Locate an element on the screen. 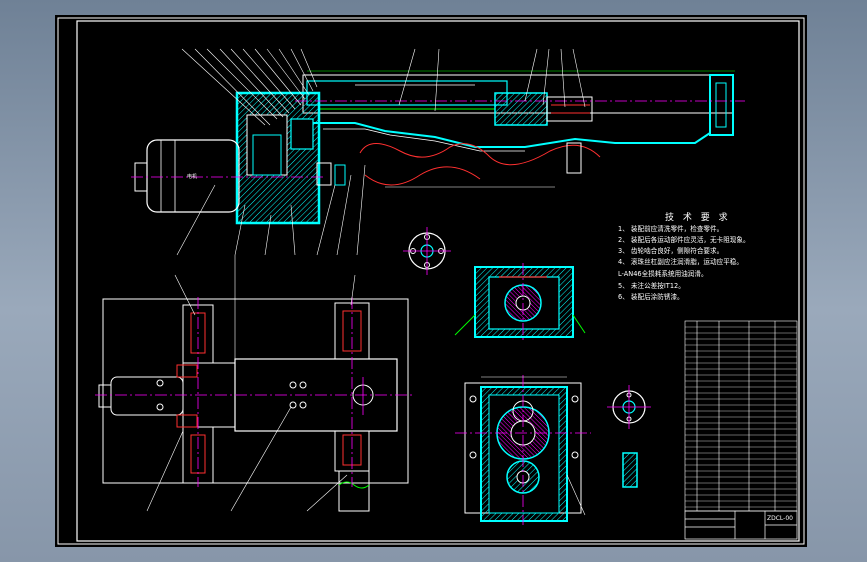 This screenshot has width=867, height=562. gear-detail-view is located at coordinates (629, 436).